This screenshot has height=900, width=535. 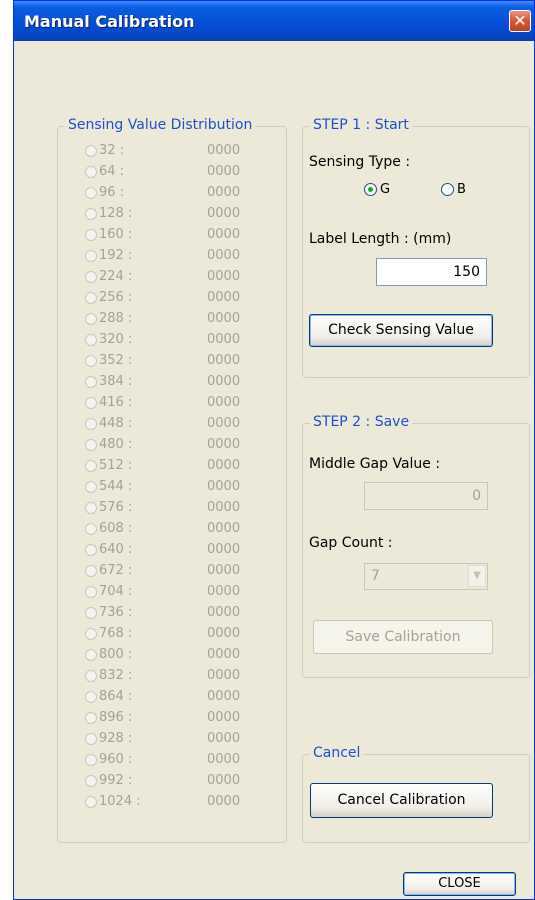 What do you see at coordinates (520, 21) in the screenshot?
I see `close-window-button: ✕` at bounding box center [520, 21].